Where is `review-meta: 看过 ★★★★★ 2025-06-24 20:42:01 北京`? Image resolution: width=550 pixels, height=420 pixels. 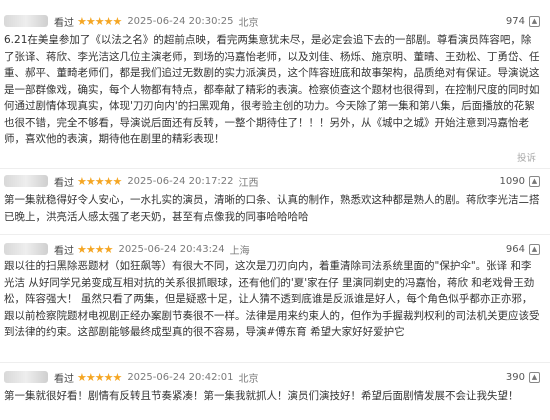 review-meta: 看过 ★★★★★ 2025-06-24 20:42:01 北京 is located at coordinates (131, 377).